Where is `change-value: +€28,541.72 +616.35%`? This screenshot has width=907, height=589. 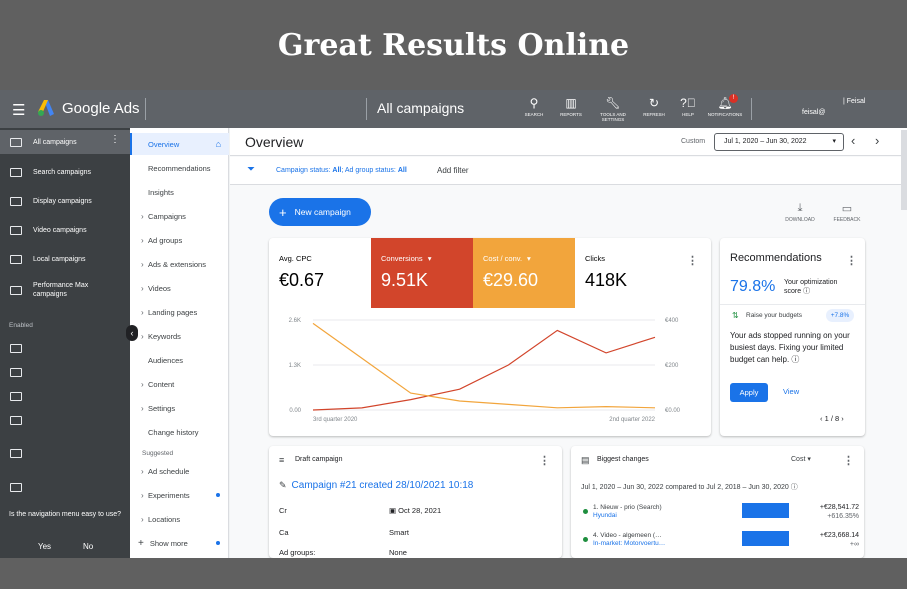
change-value: +€28,541.72 +616.35% is located at coordinates (839, 512).